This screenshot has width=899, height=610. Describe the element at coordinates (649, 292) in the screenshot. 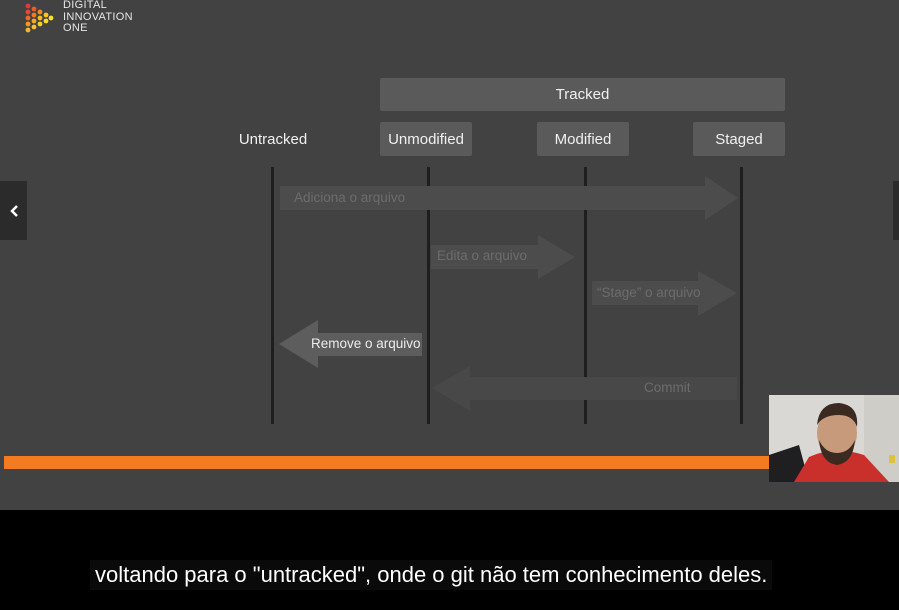

I see `action-stage-label: “Stage” o arquivo` at that location.